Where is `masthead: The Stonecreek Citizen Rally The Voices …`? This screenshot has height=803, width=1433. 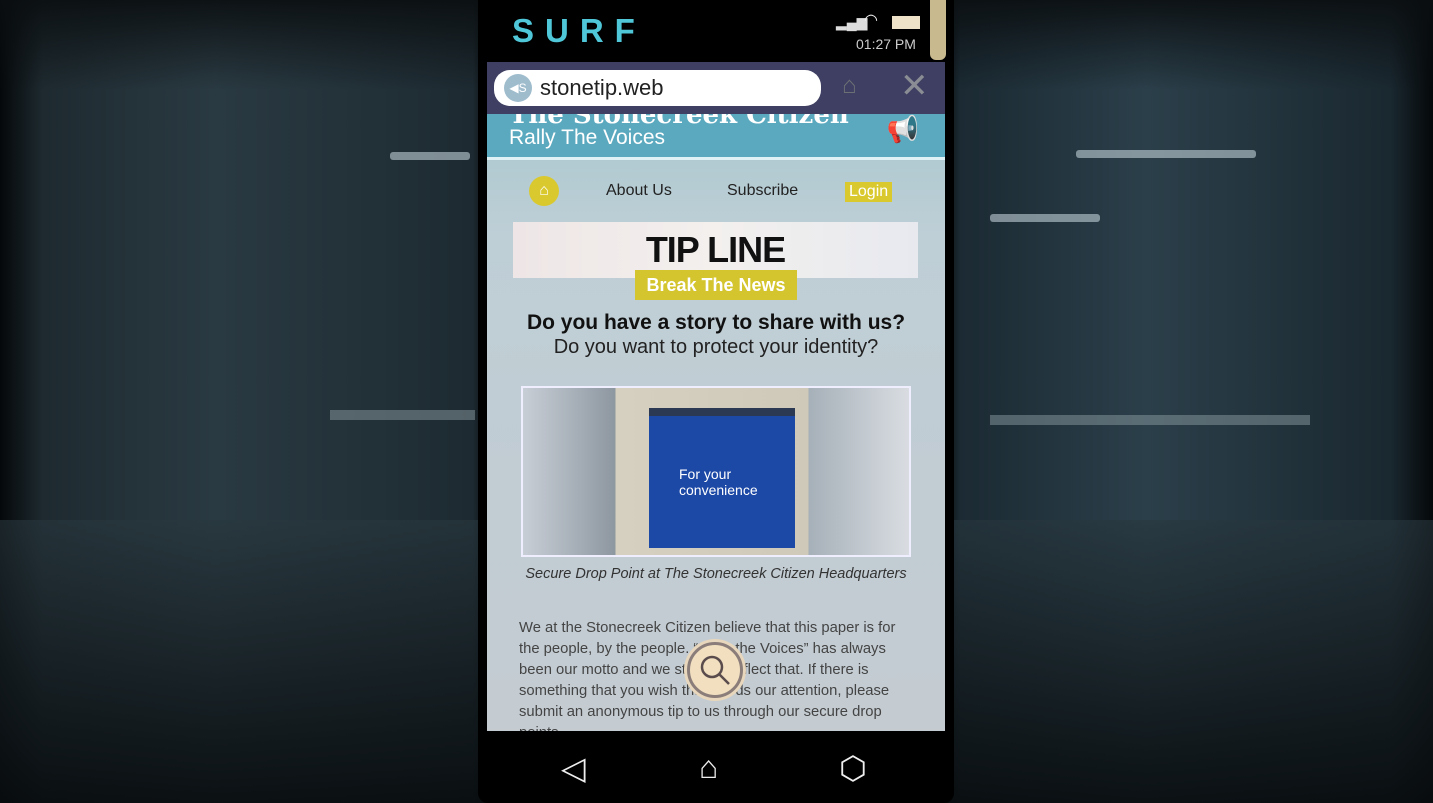
masthead: The Stonecreek Citizen Rally The Voices … is located at coordinates (716, 137).